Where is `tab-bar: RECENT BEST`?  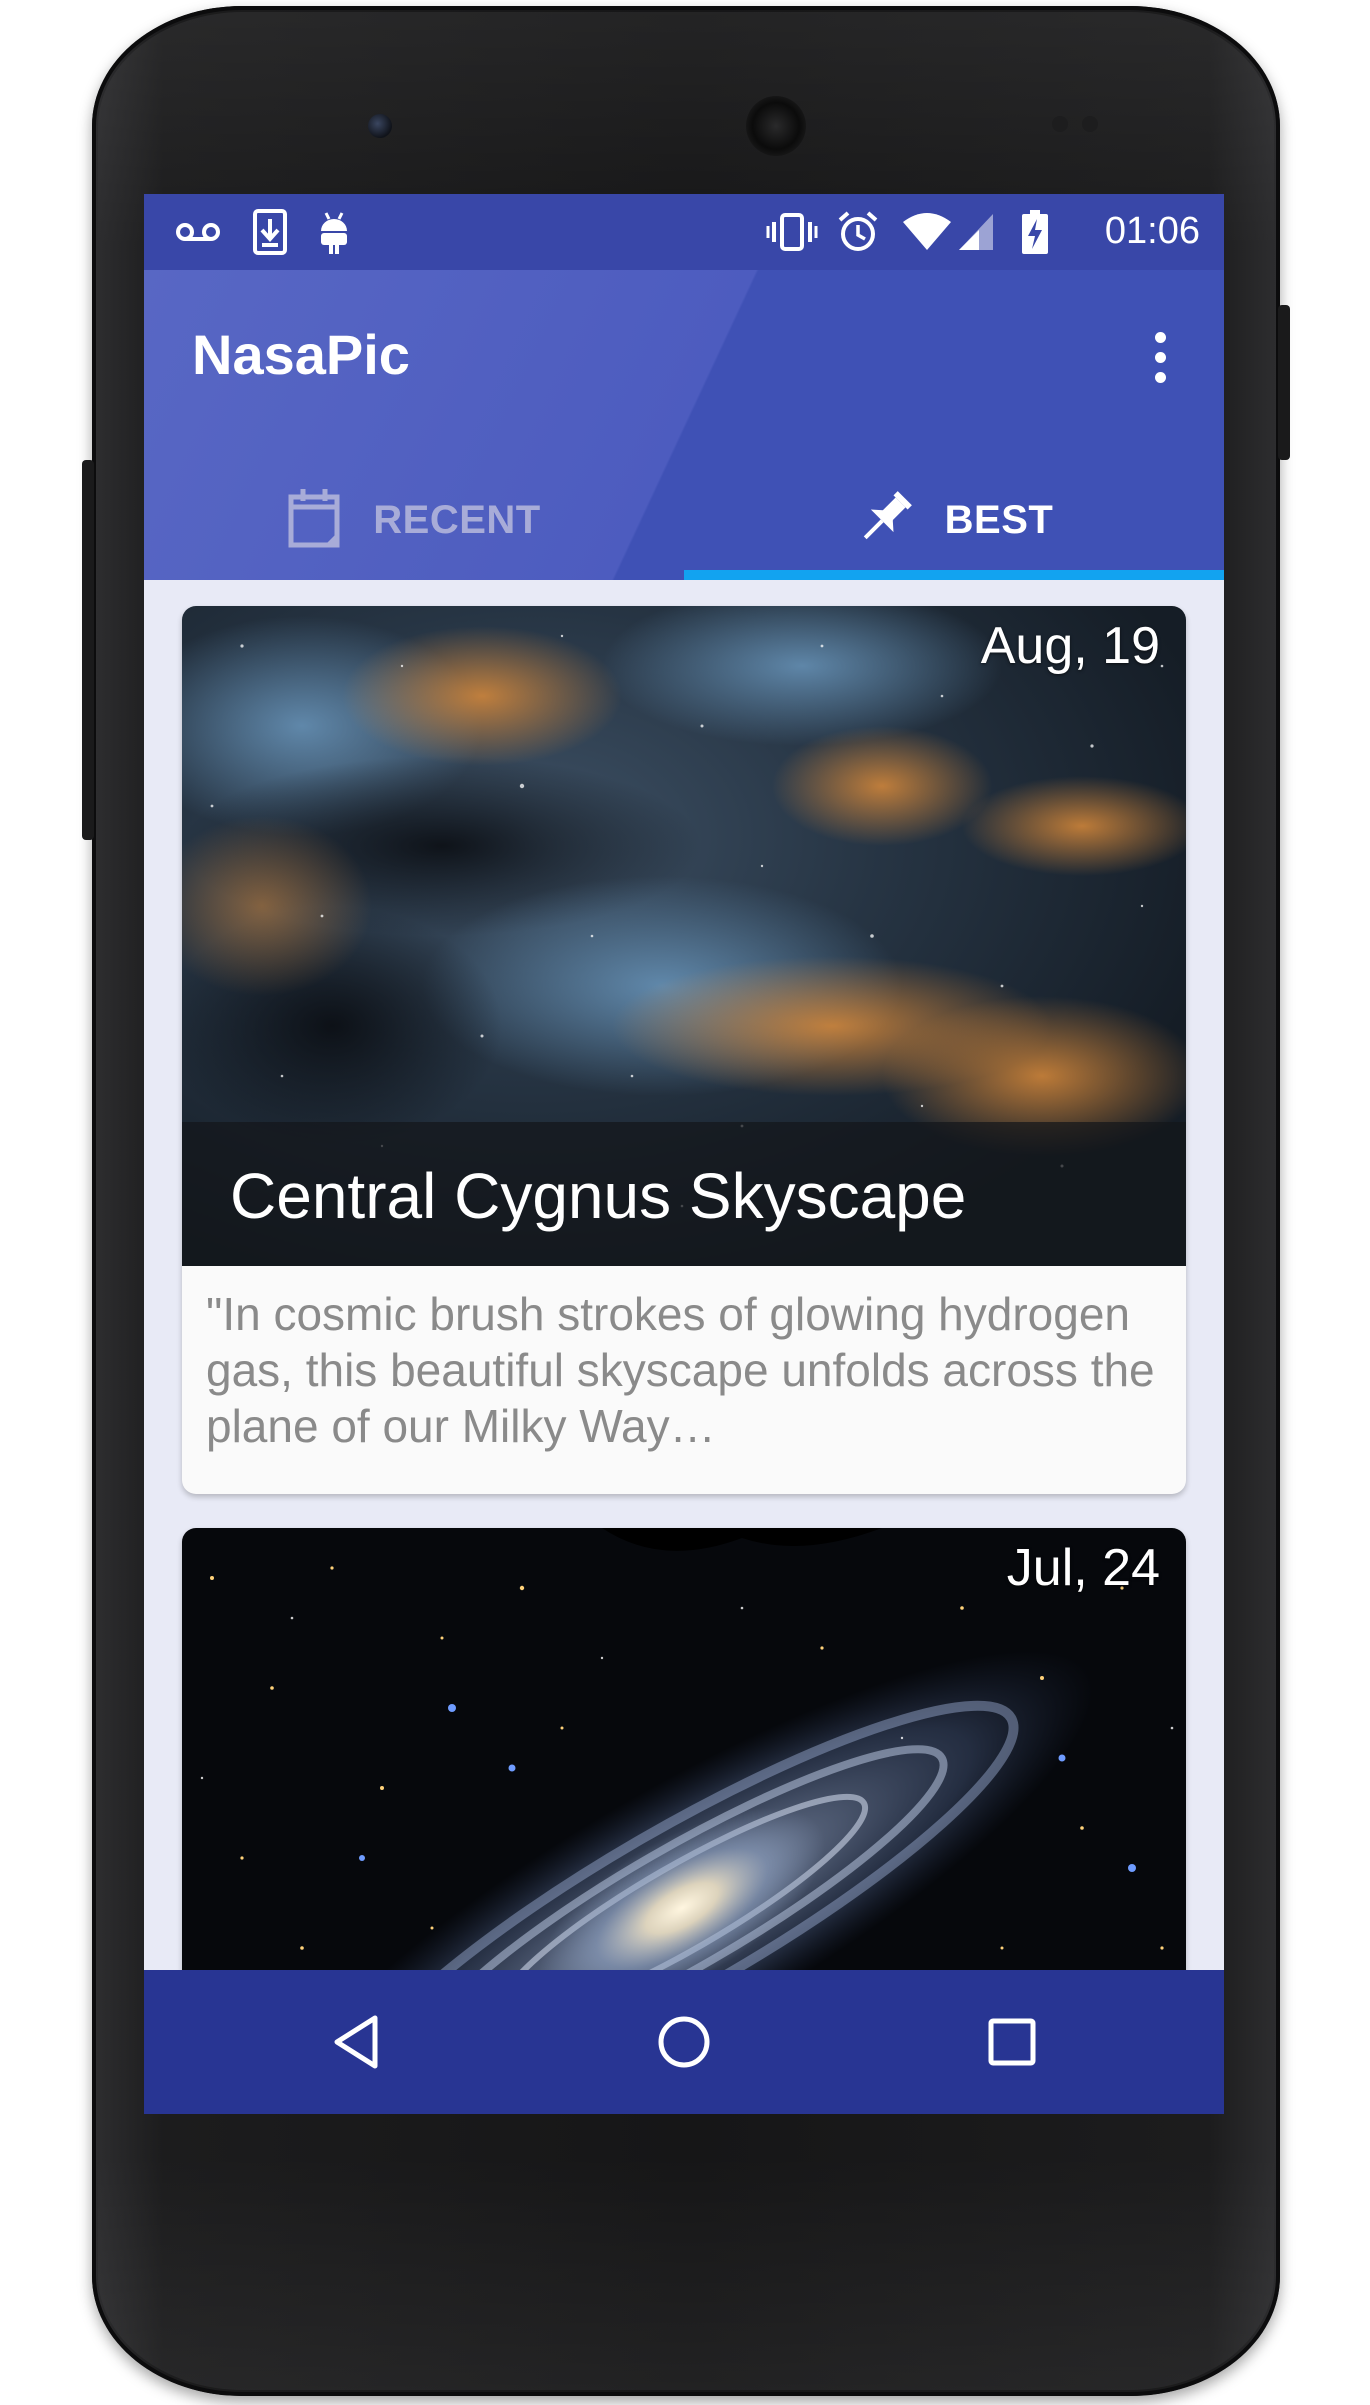
tab-bar: RECENT BEST is located at coordinates (684, 520).